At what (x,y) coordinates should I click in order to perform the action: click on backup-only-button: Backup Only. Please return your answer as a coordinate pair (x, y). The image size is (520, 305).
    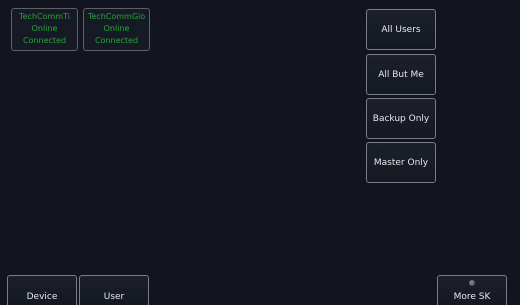
    Looking at the image, I should click on (401, 118).